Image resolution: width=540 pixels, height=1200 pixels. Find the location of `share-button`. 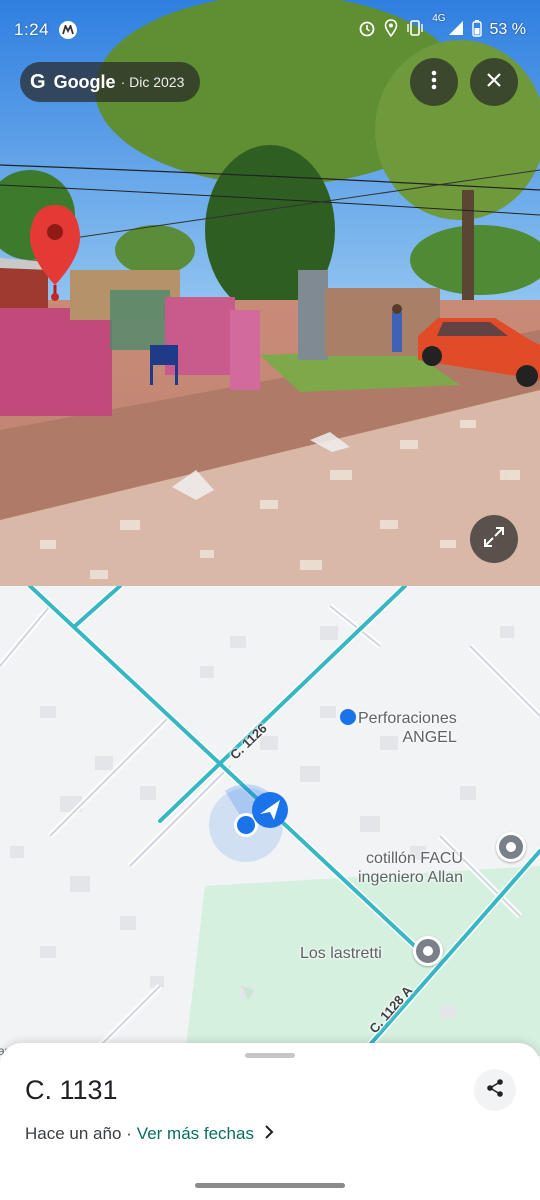

share-button is located at coordinates (495, 1090).